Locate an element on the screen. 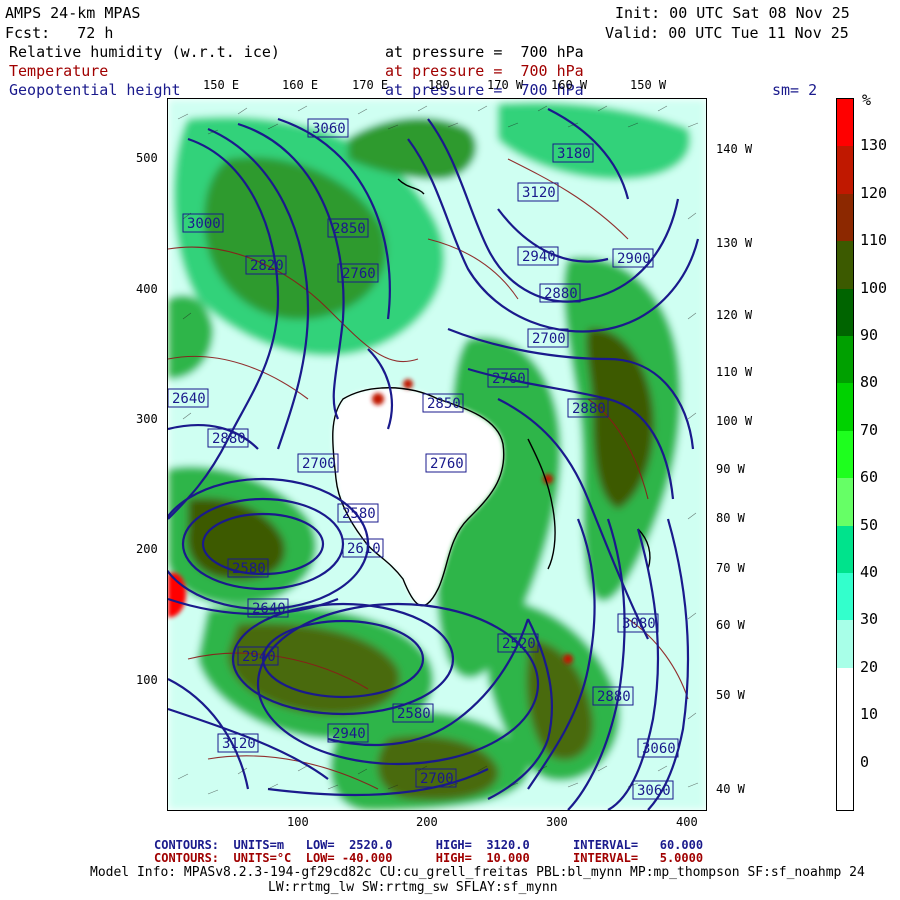 The height and width of the screenshot is (900, 900). height-label: 2850 is located at coordinates (443, 403).